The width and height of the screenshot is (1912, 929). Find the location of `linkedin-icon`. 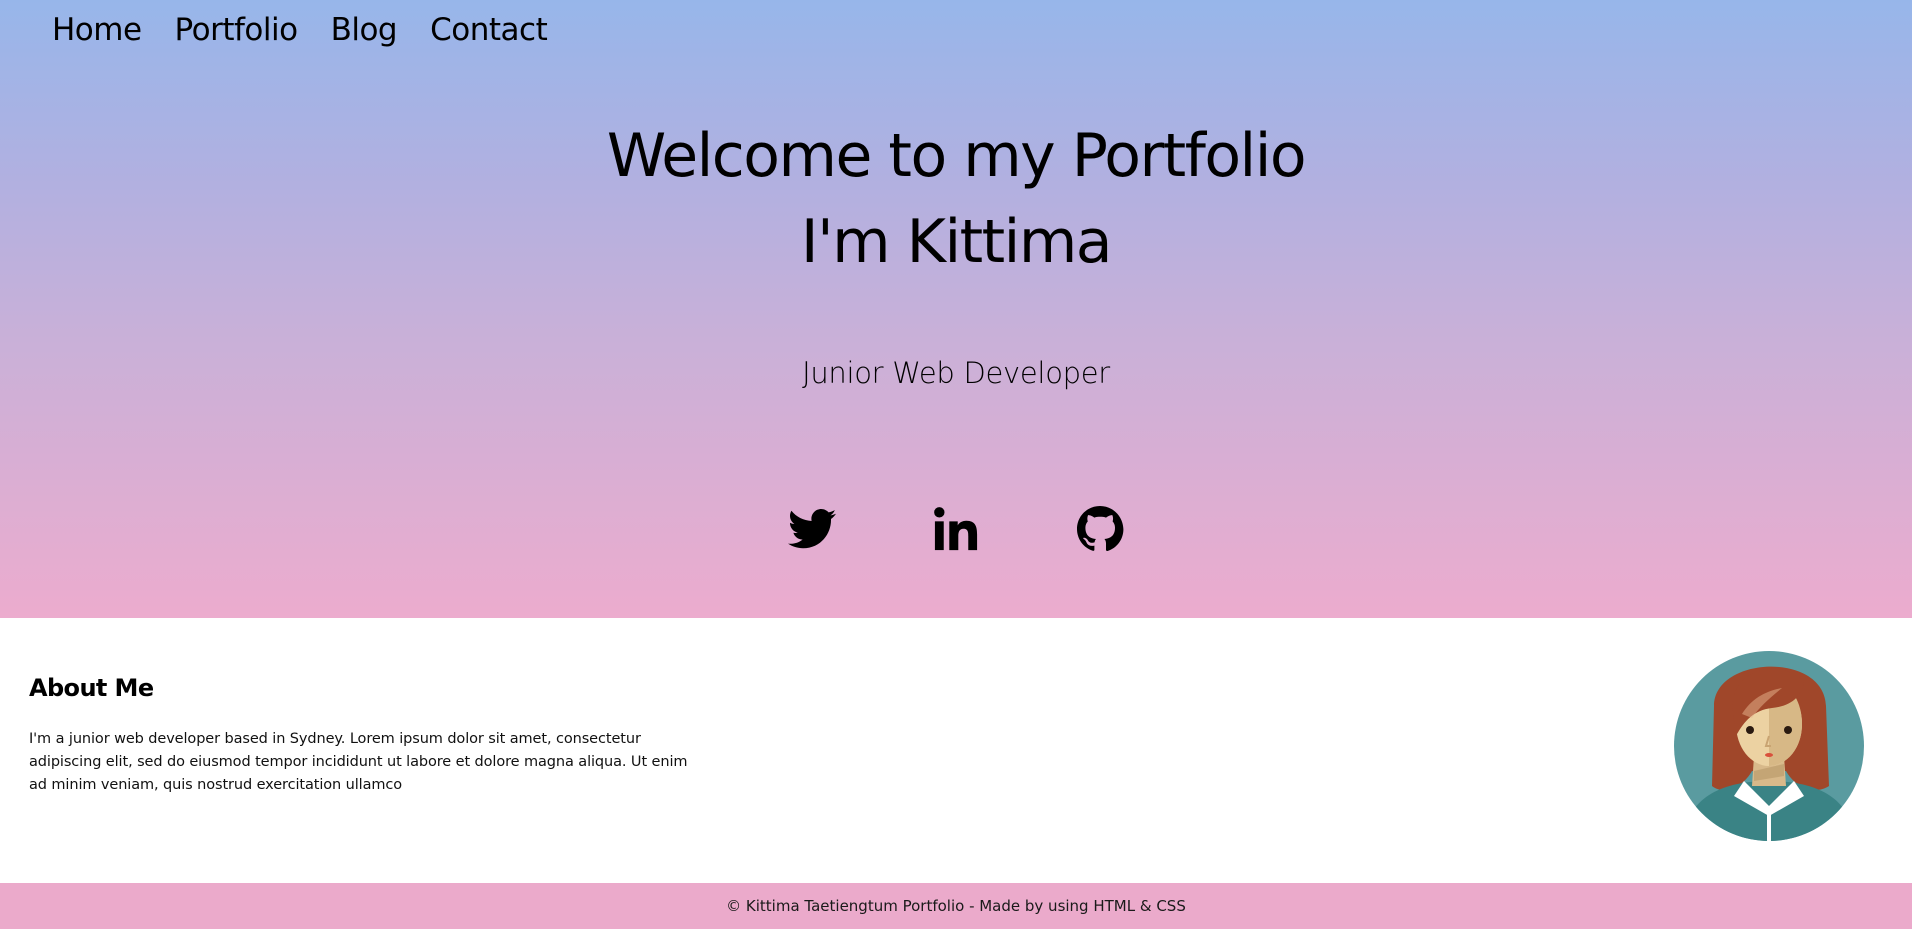

linkedin-icon is located at coordinates (956, 529).